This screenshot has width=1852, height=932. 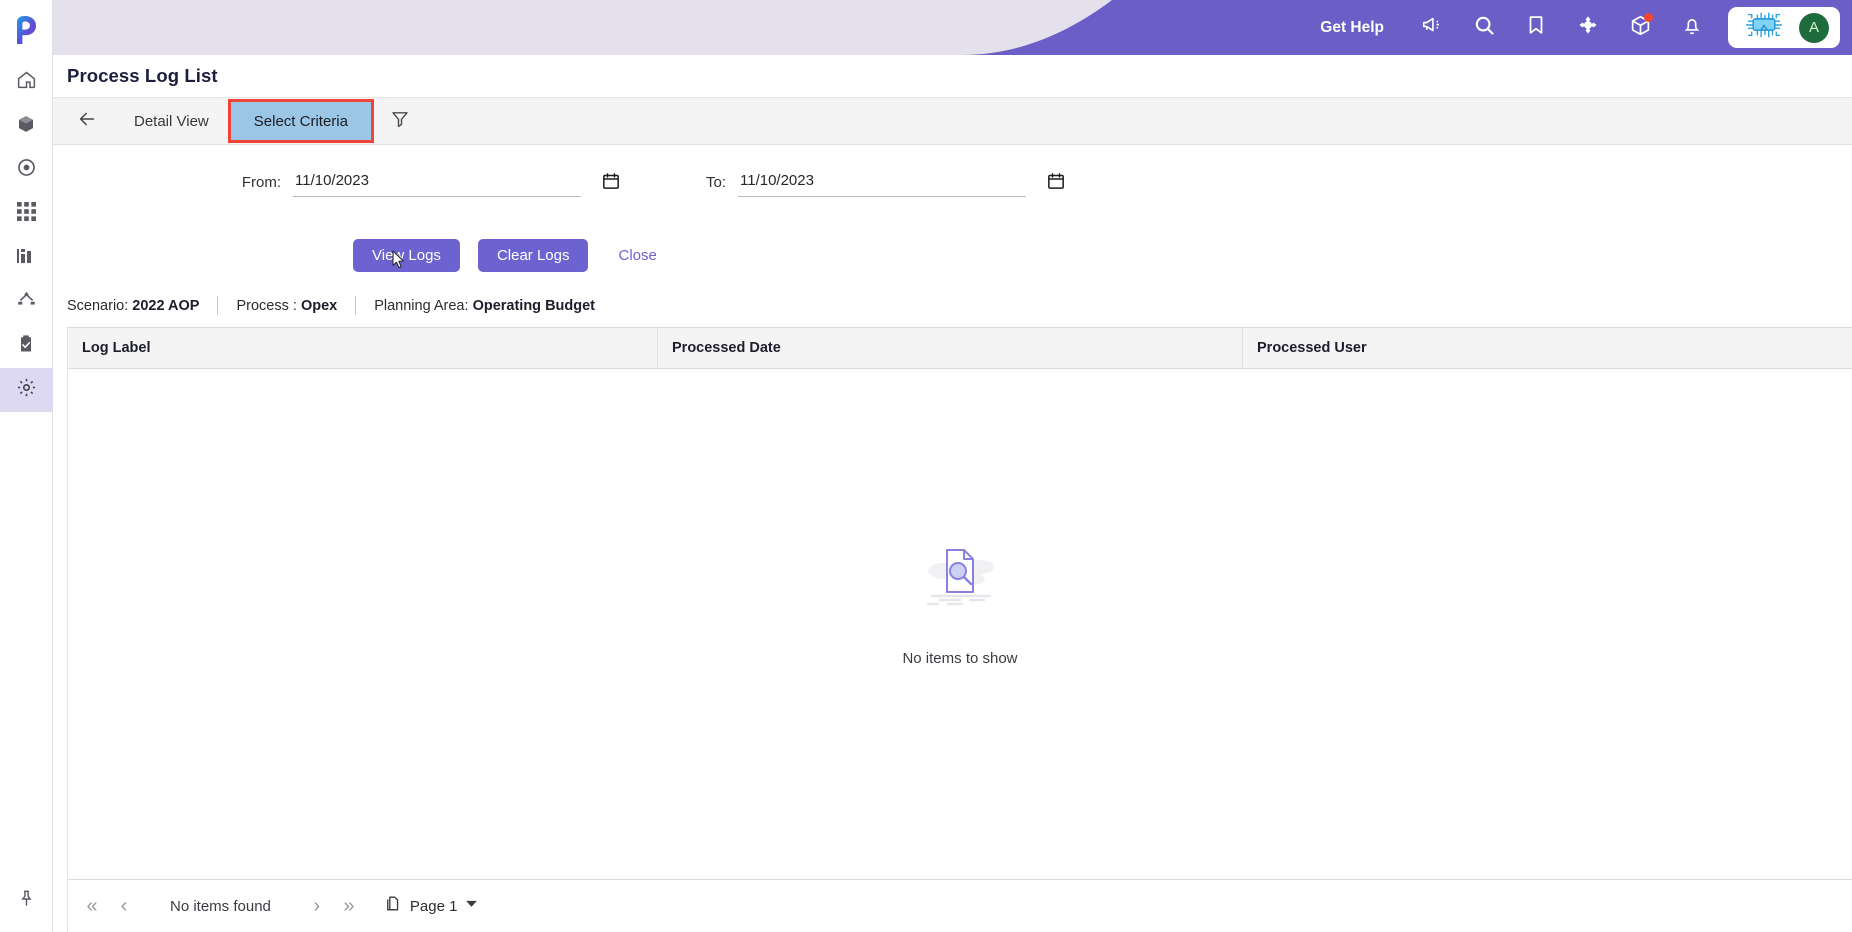 What do you see at coordinates (952, 121) in the screenshot?
I see `tab-strip: Detail View Select Criteria` at bounding box center [952, 121].